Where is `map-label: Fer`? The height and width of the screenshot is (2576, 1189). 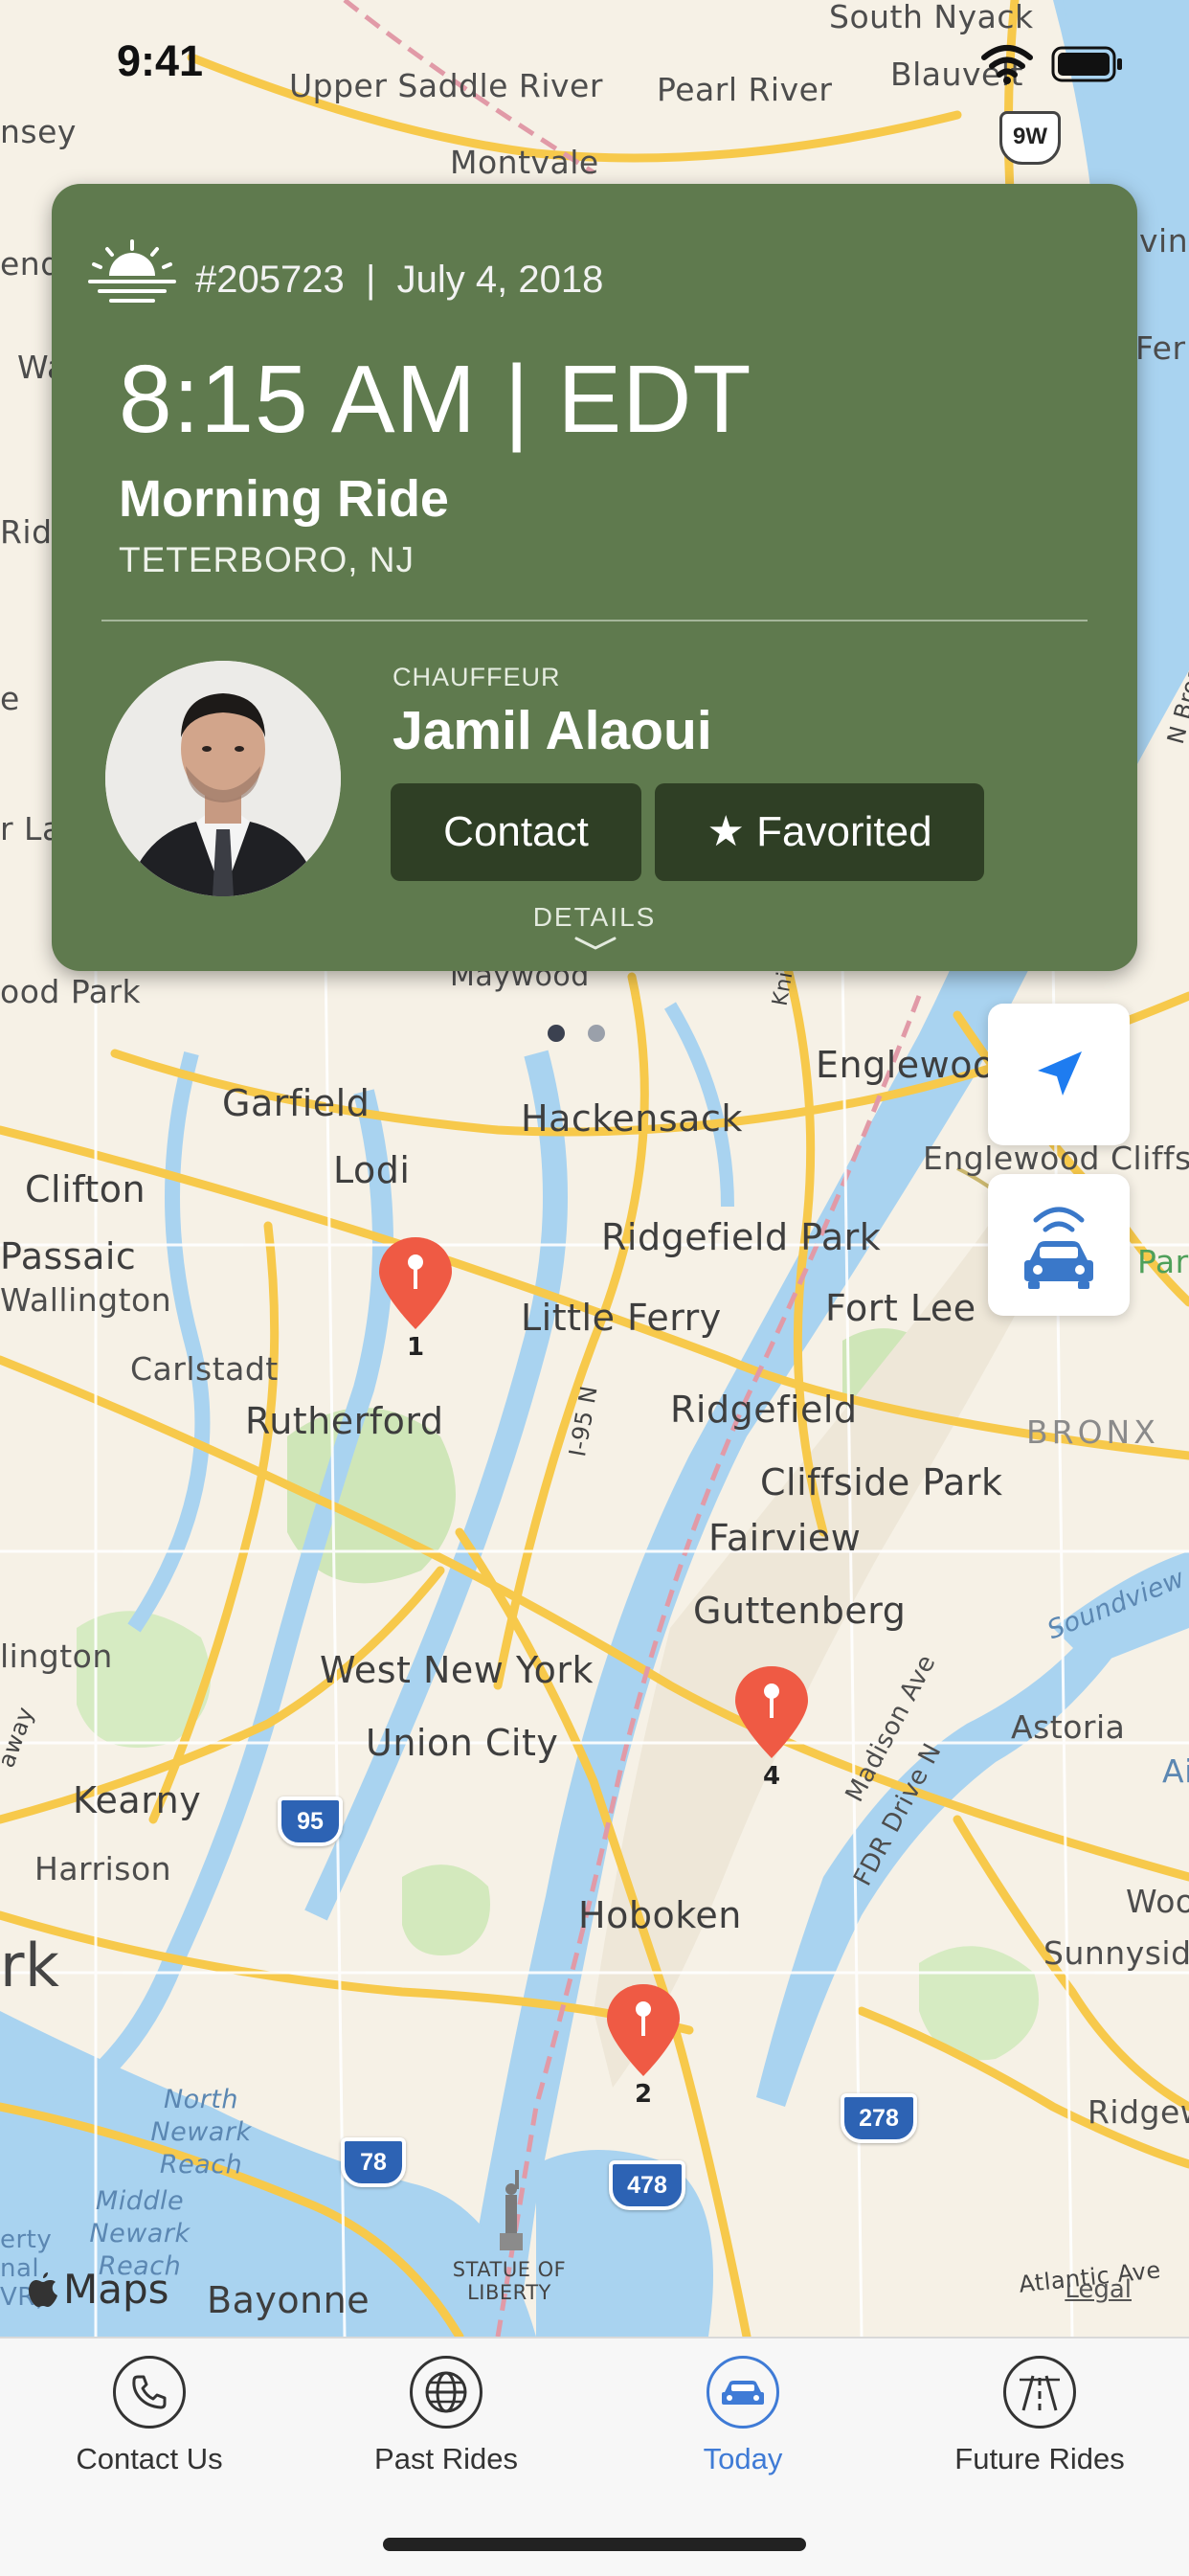 map-label: Fer is located at coordinates (1160, 348).